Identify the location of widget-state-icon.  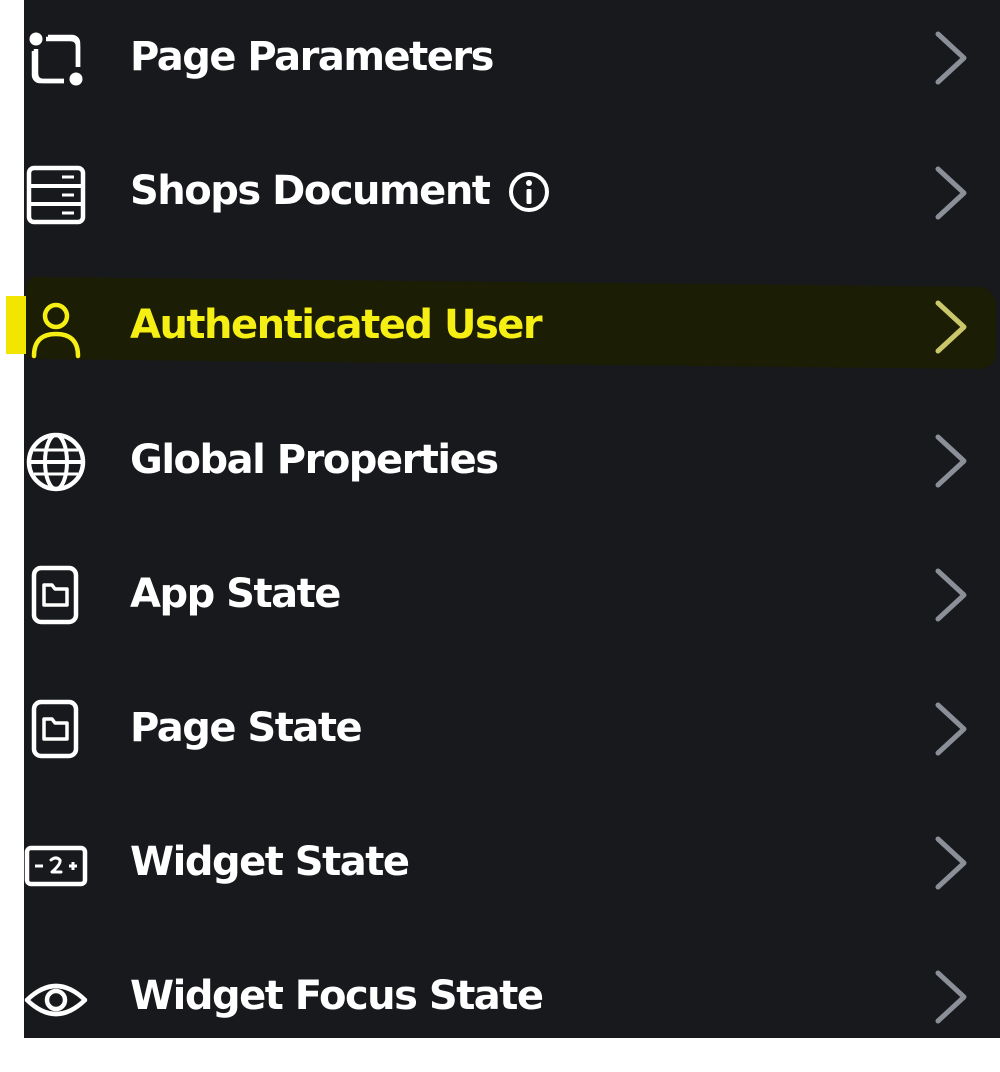
(56, 866).